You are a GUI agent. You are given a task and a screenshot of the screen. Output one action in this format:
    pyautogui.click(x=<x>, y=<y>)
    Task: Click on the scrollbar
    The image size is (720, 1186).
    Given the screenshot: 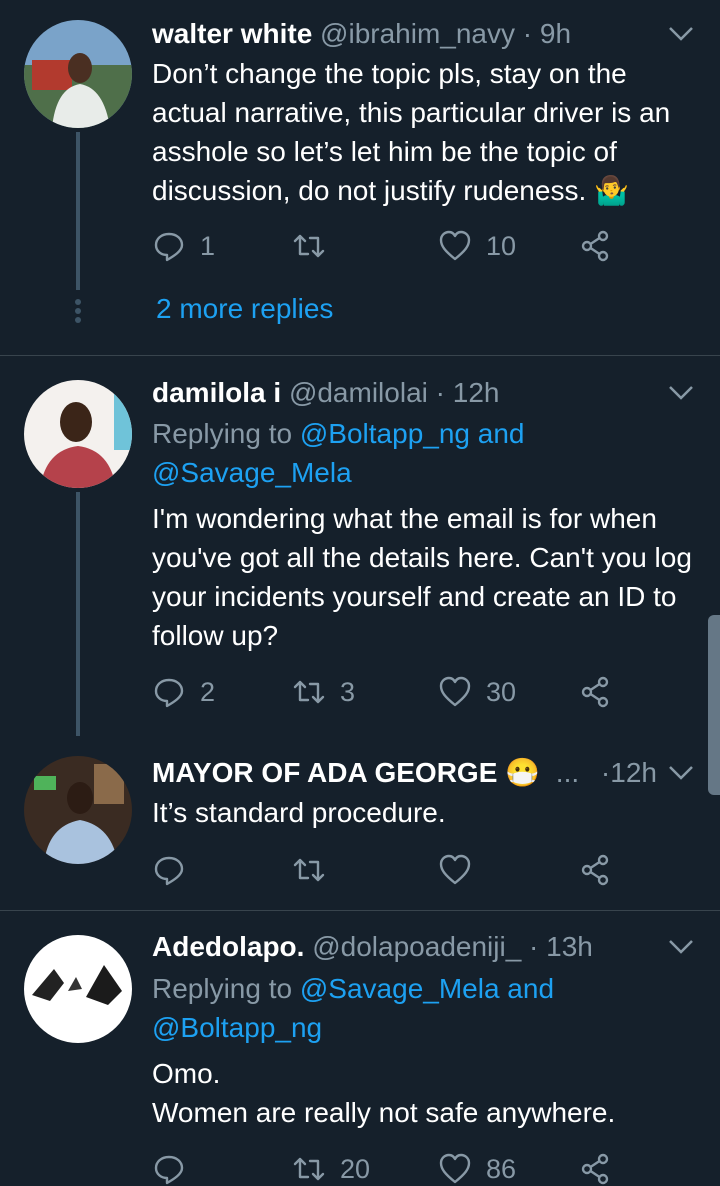 What is the action you would take?
    pyautogui.click(x=714, y=705)
    